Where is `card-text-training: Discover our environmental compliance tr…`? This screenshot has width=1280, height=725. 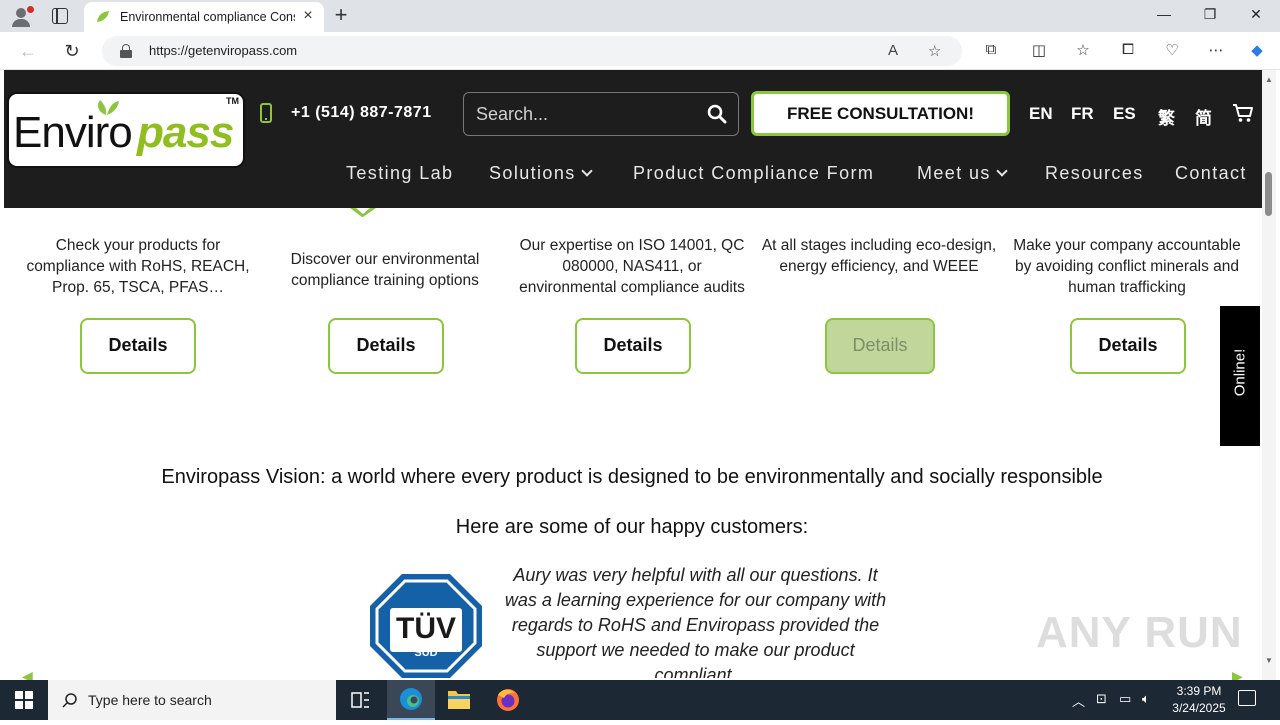 card-text-training: Discover our environmental compliance tr… is located at coordinates (385, 270).